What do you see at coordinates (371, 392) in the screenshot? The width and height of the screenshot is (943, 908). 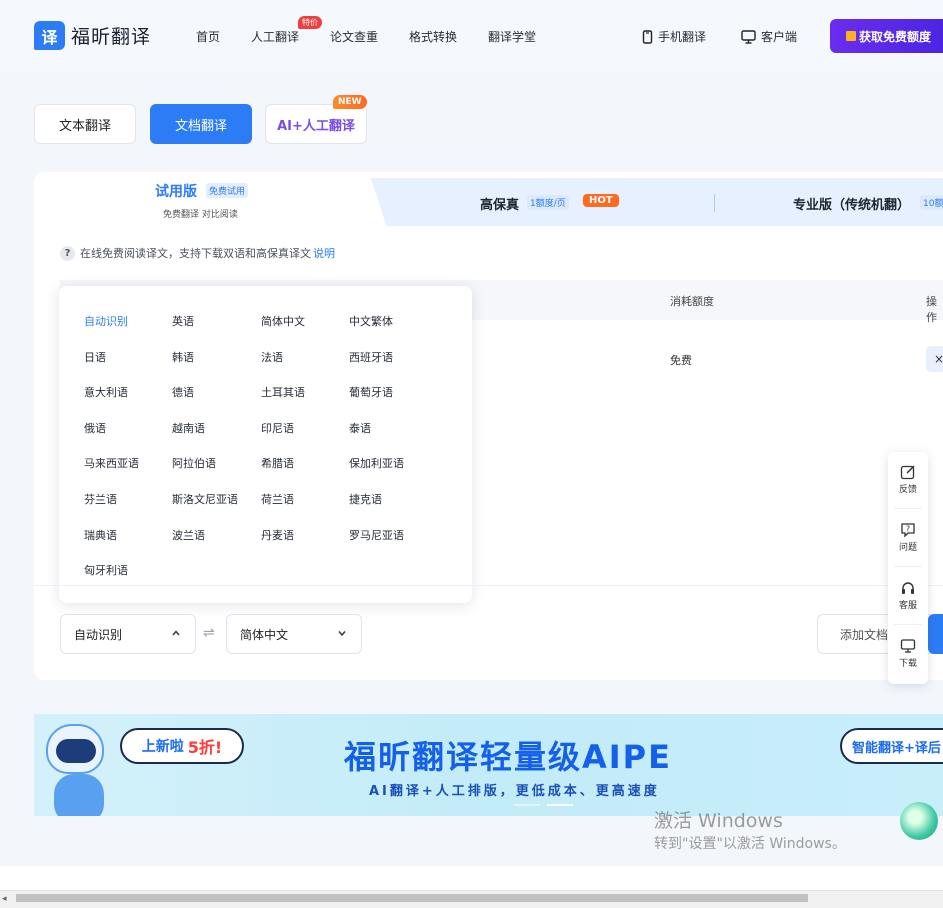 I see `language-option: 葡萄牙语` at bounding box center [371, 392].